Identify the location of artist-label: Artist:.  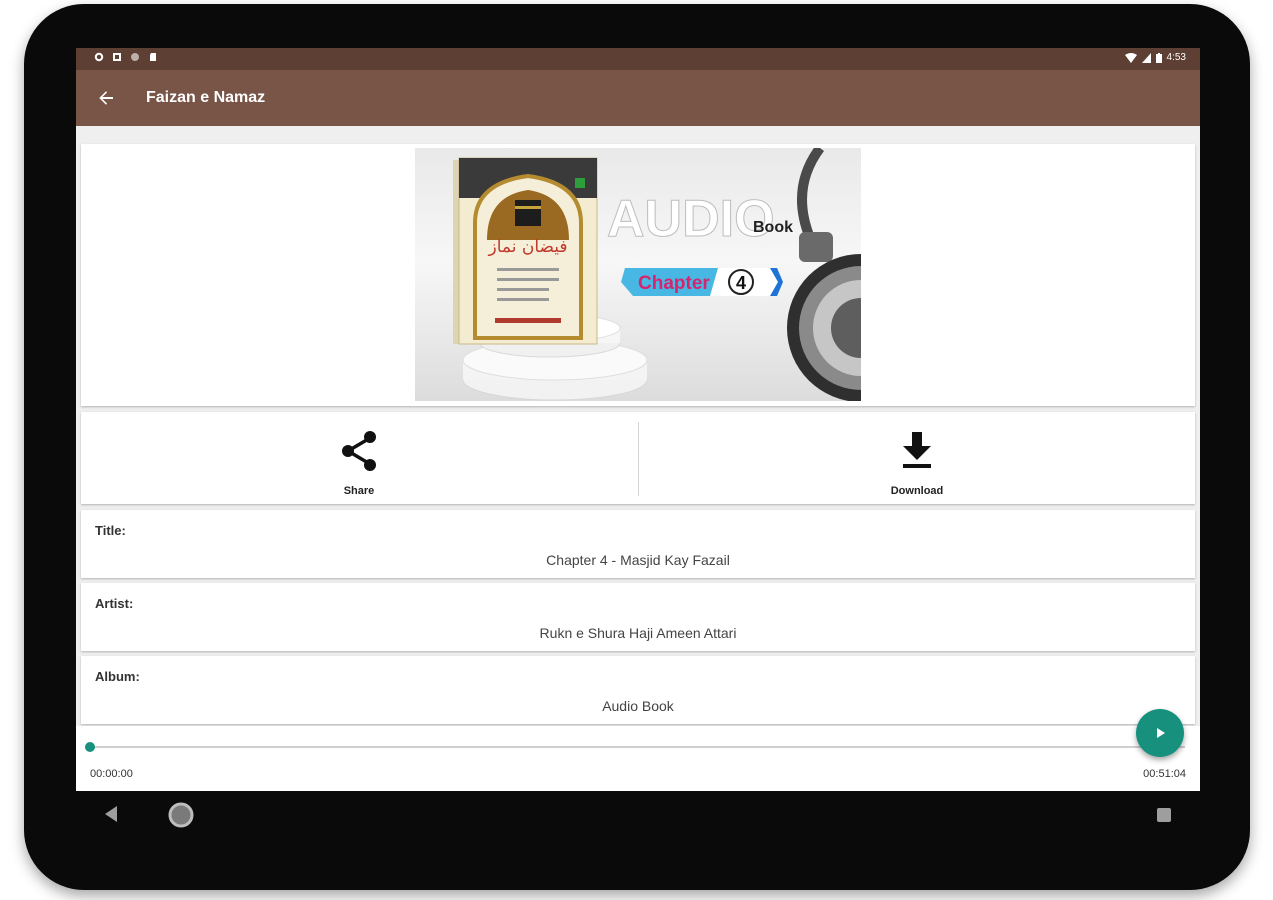
(114, 603).